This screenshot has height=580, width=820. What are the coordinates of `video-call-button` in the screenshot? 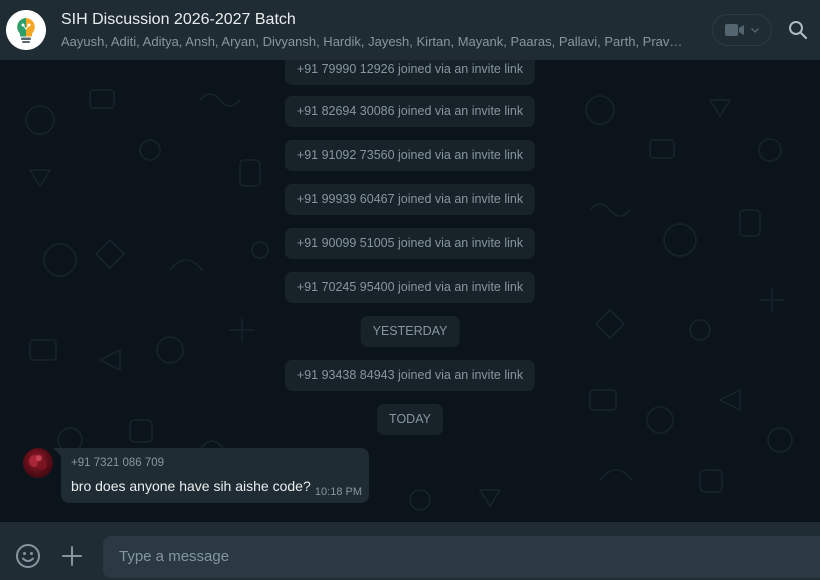 It's located at (742, 30).